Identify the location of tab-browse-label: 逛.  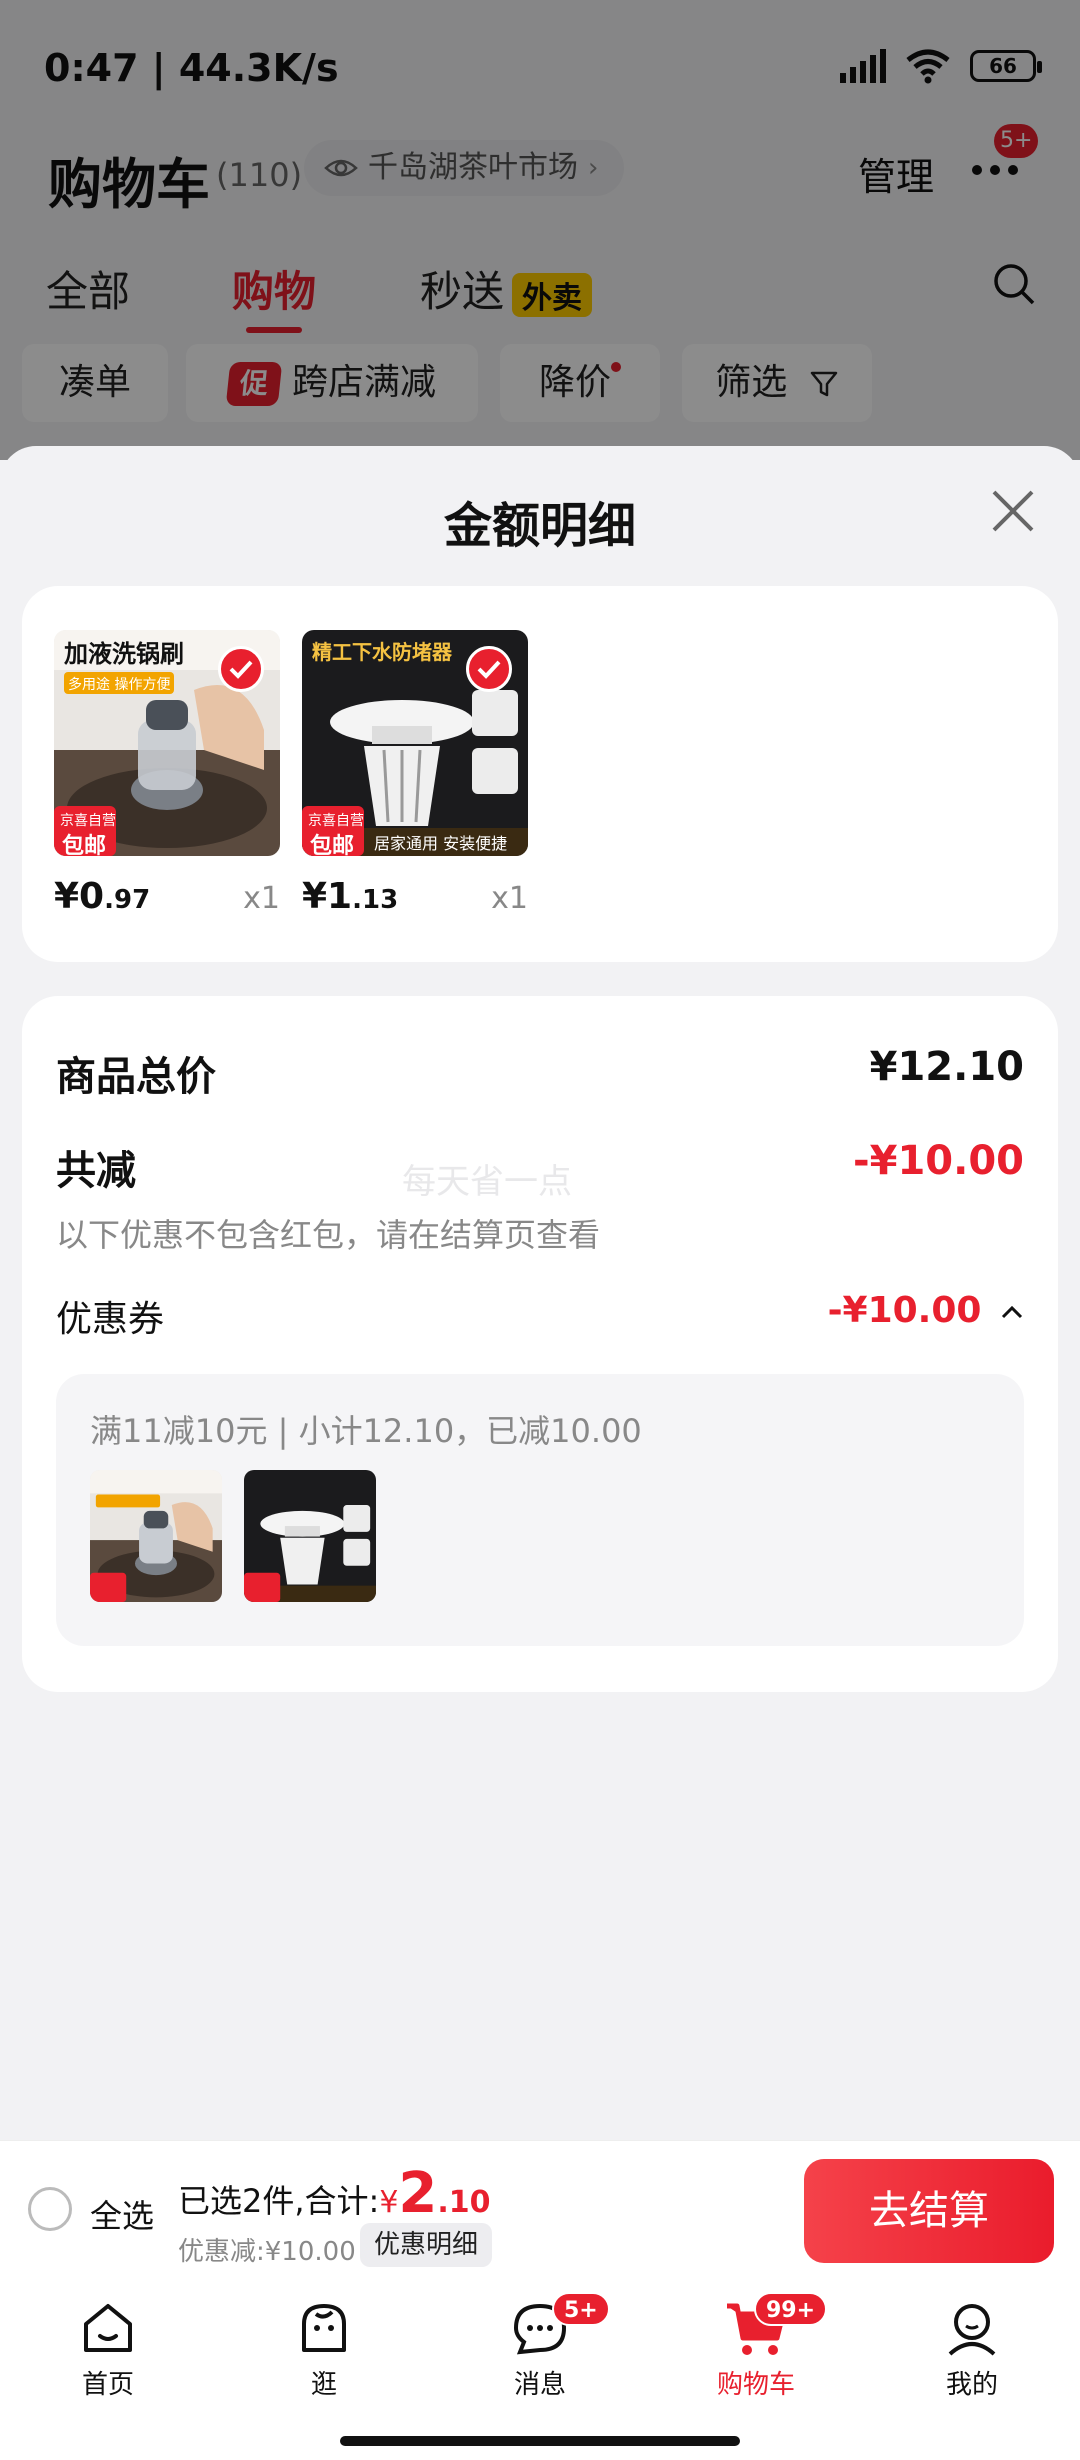
(323, 2385).